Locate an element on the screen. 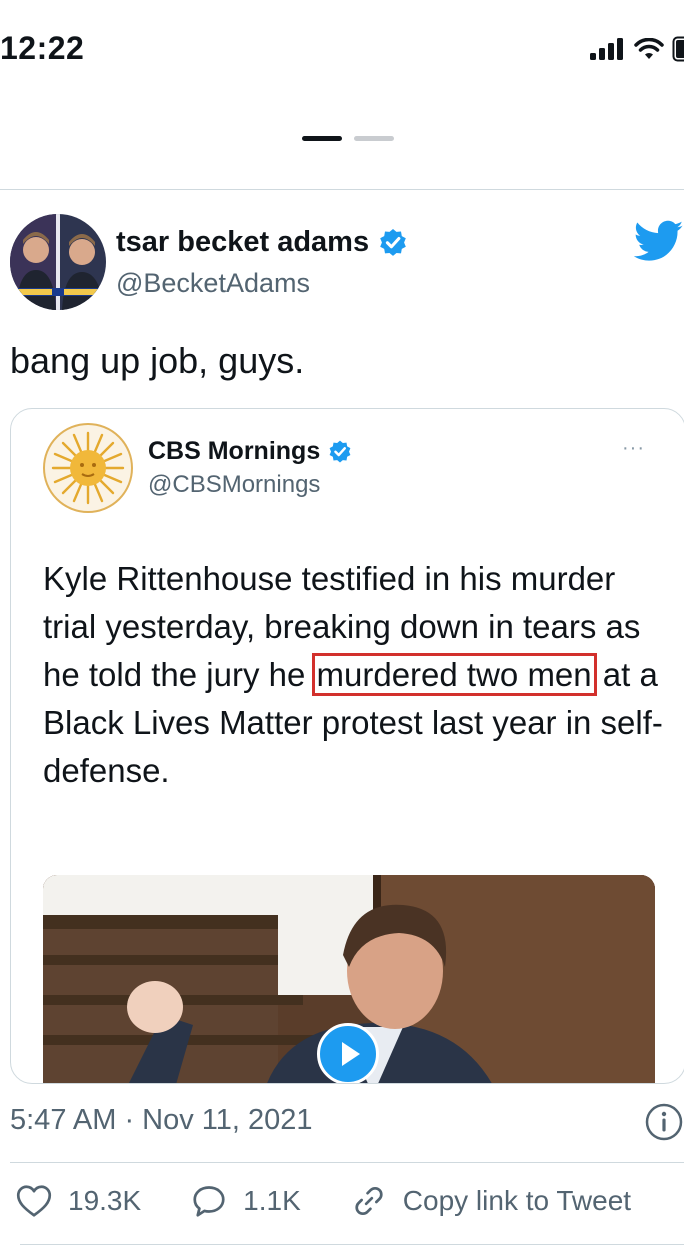 This screenshot has height=1251, width=684. copy-link-label: Copy link to Tweet is located at coordinates (517, 1200).